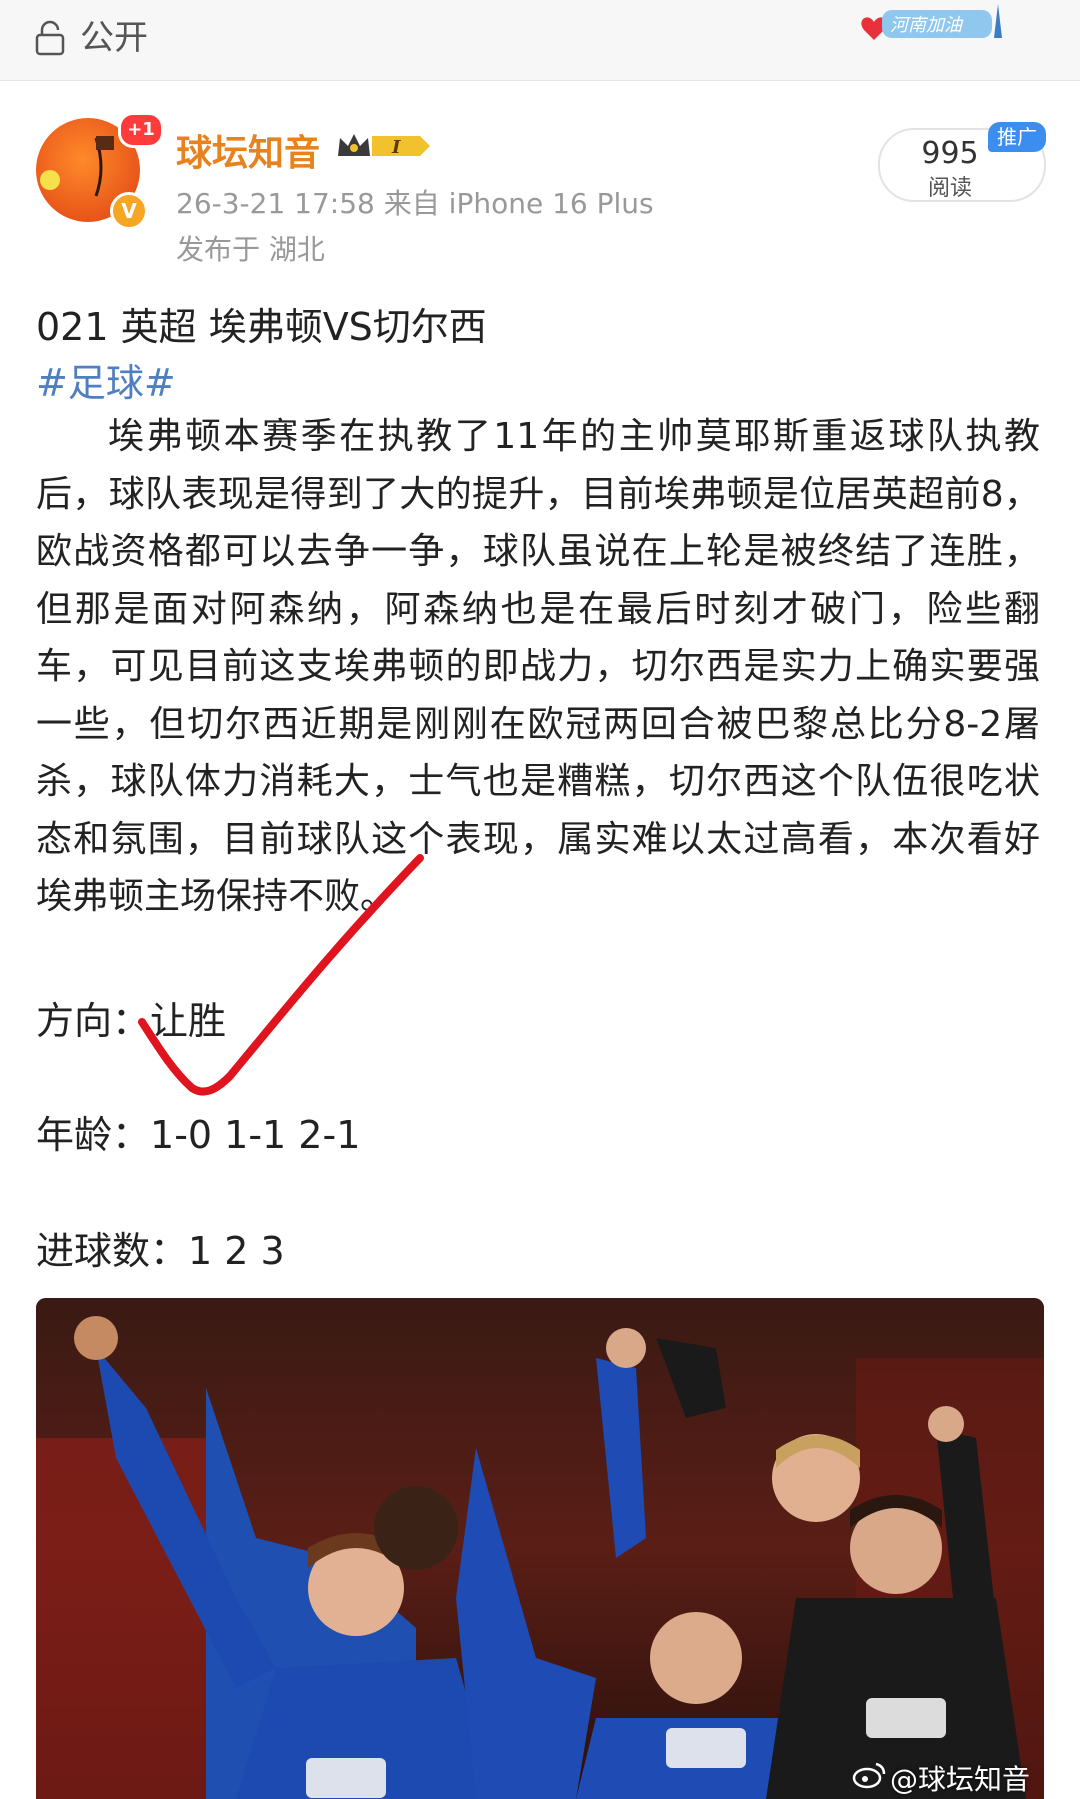 This screenshot has width=1080, height=1799. Describe the element at coordinates (255, 1135) in the screenshot. I see `field-age-value: 1-0 1-1 2-1` at that location.